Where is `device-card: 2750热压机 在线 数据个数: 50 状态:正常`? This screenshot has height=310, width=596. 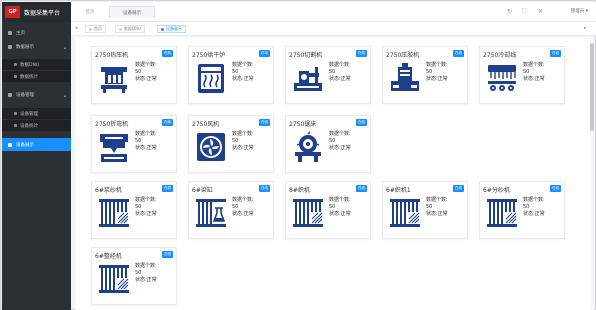 device-card: 2750热压机 在线 数据个数: 50 状态:正常 is located at coordinates (134, 75).